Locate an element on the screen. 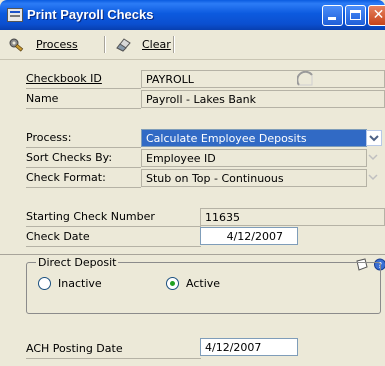 Image resolution: width=385 pixels, height=366 pixels. format-dropdown-button is located at coordinates (374, 178).